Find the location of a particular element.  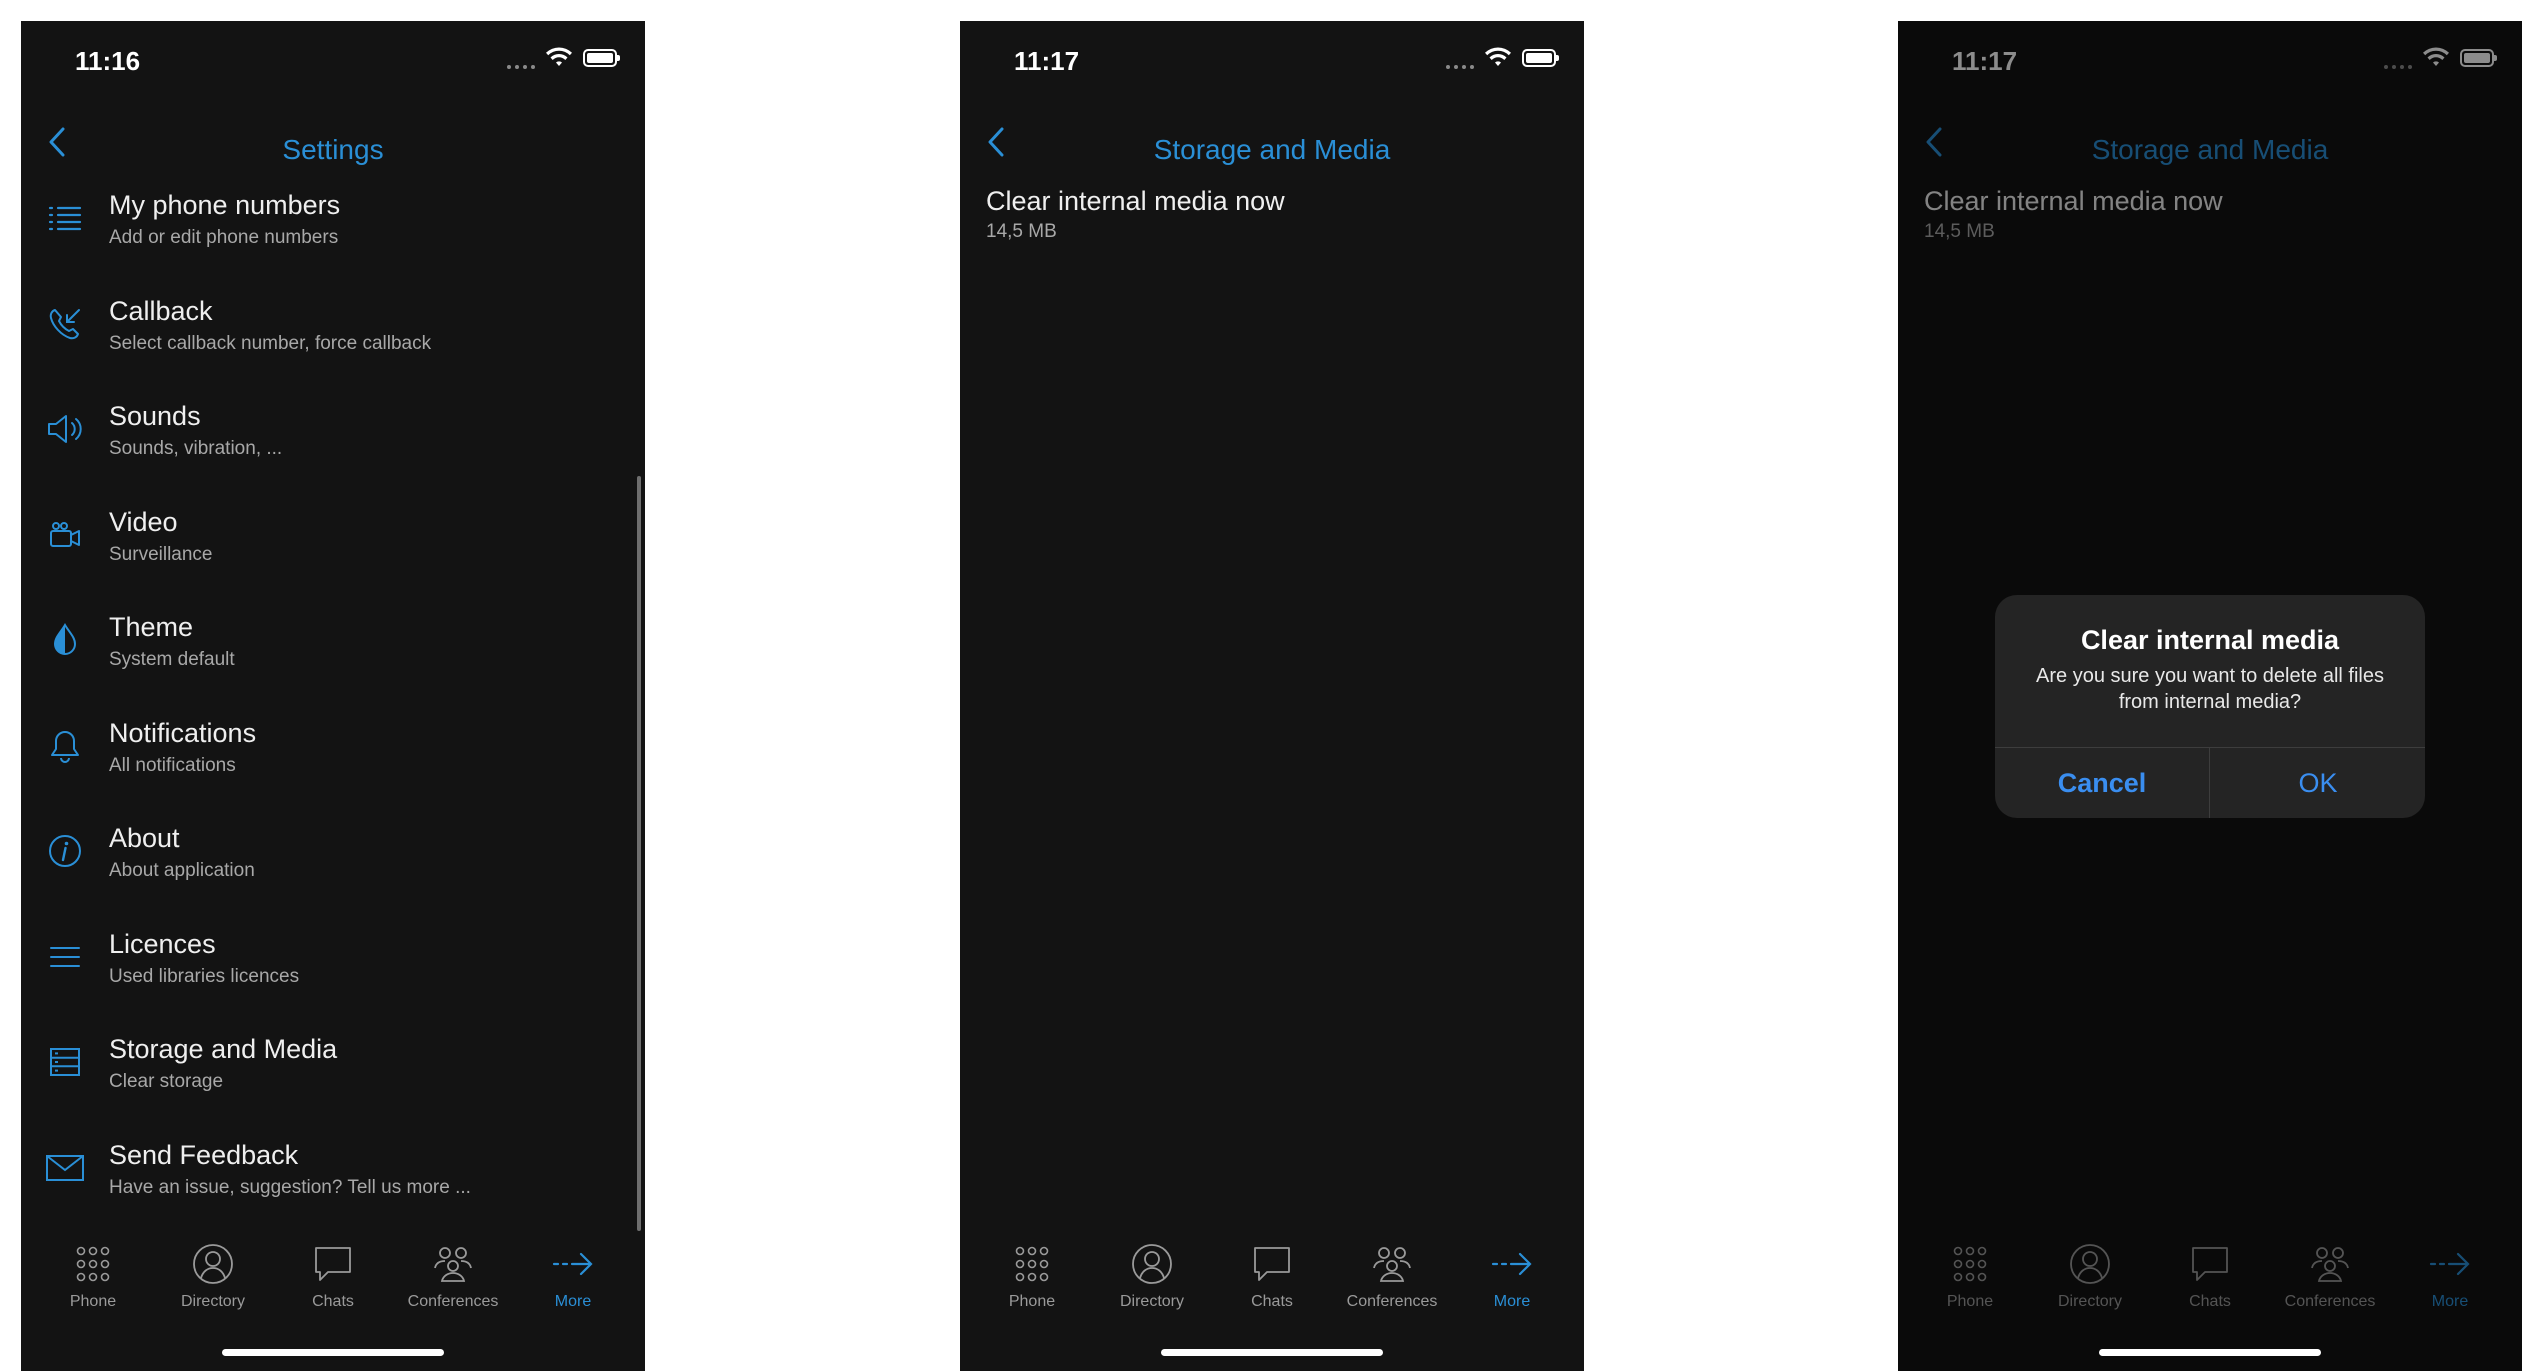

page-title: Storage and Media is located at coordinates (1272, 149).